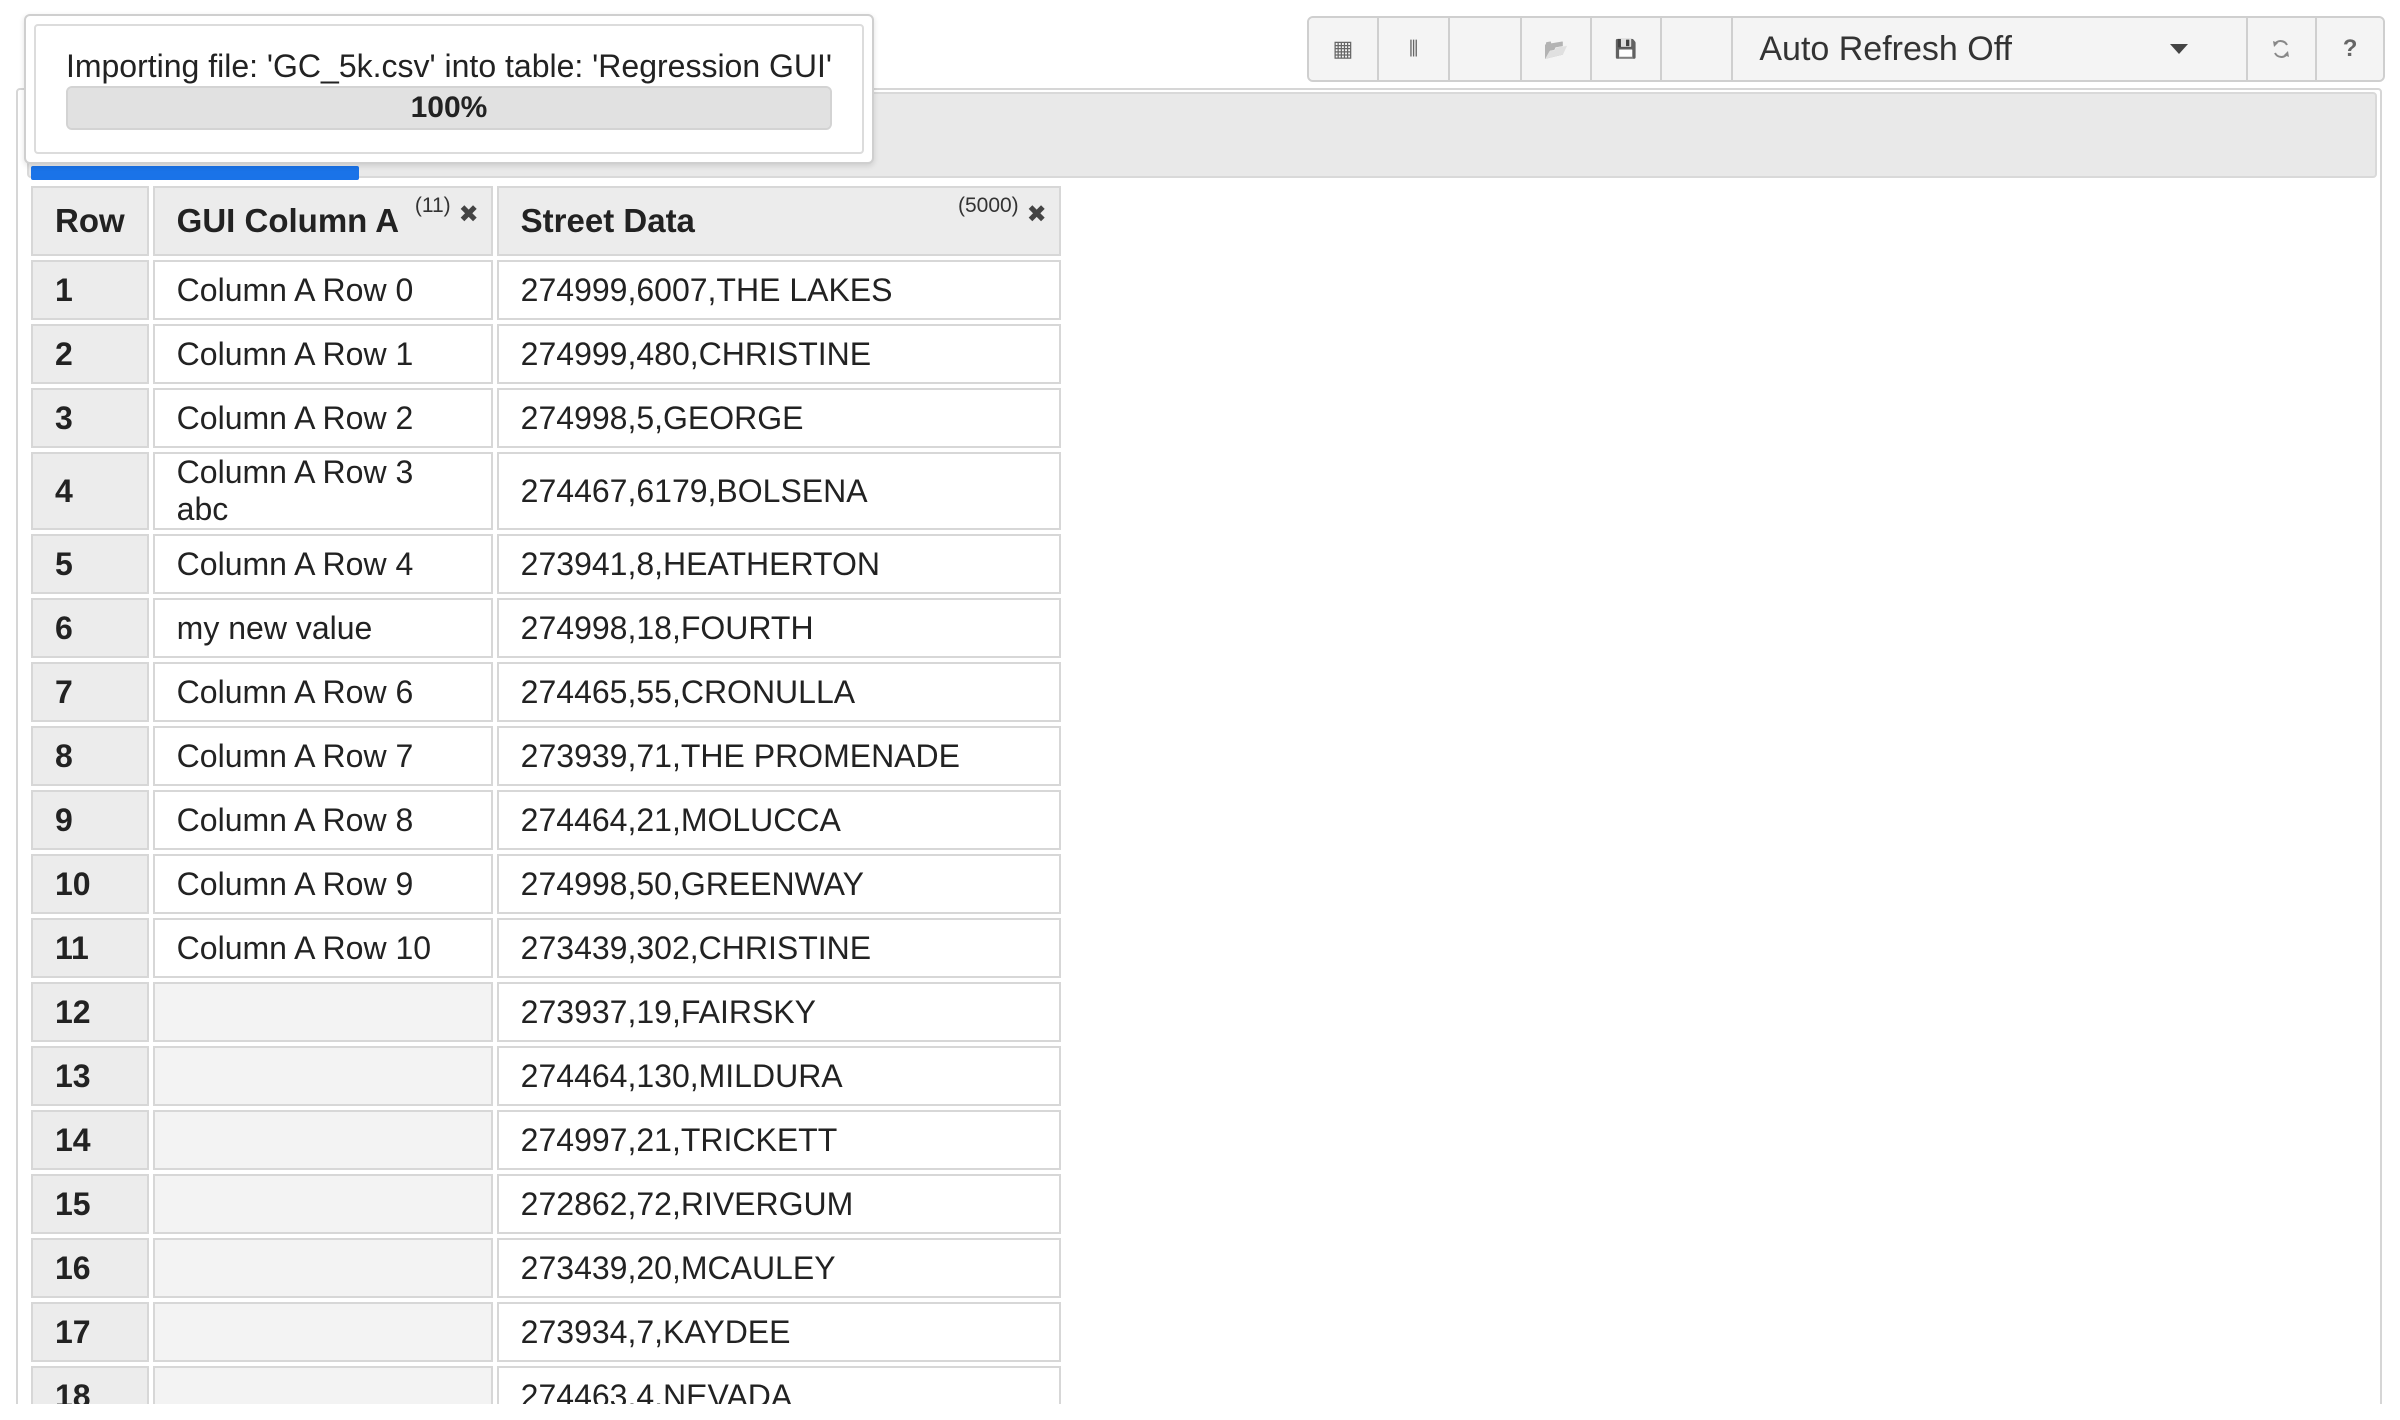  Describe the element at coordinates (778, 1268) in the screenshot. I see `street-data-cell: 273439,20,MCAULEY` at that location.